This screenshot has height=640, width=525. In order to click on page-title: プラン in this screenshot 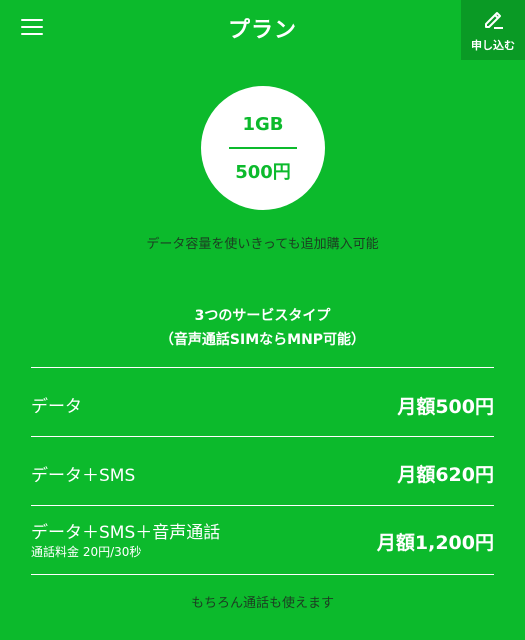, I will do `click(262, 30)`.